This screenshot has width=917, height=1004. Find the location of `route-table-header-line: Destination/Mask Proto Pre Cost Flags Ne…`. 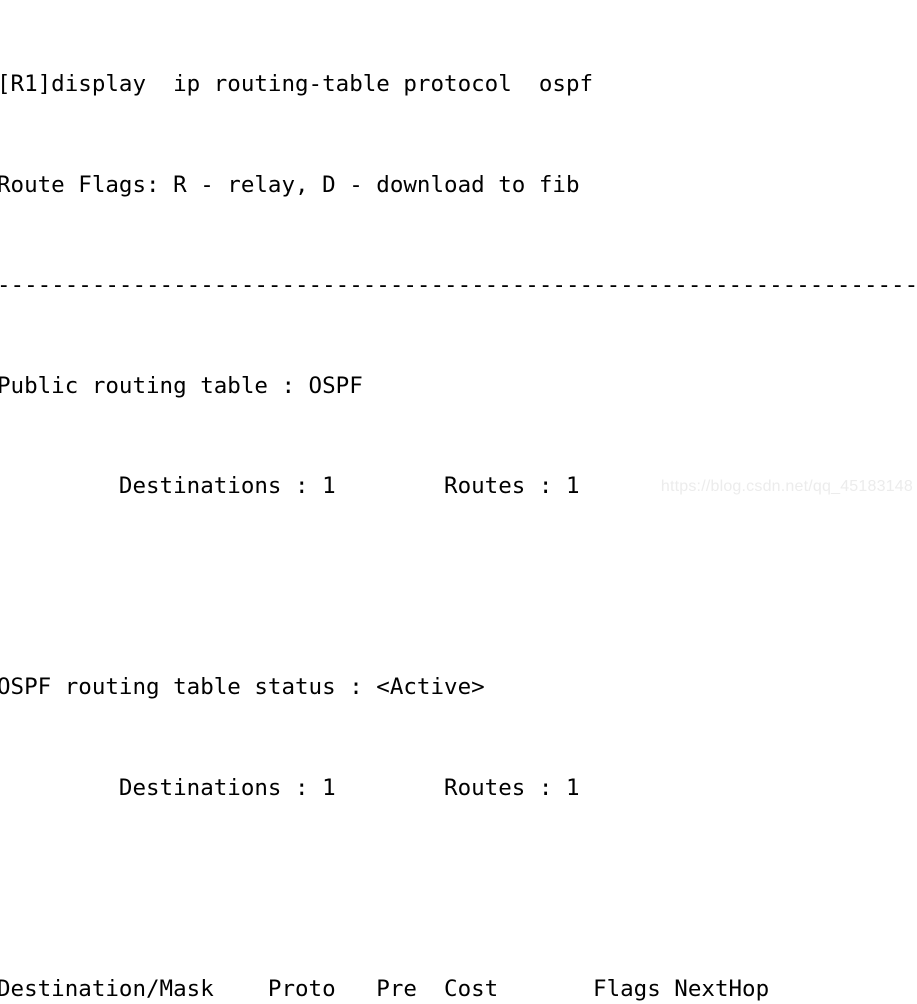

route-table-header-line: Destination/Mask Proto Pre Cost Flags Ne… is located at coordinates (458, 988).